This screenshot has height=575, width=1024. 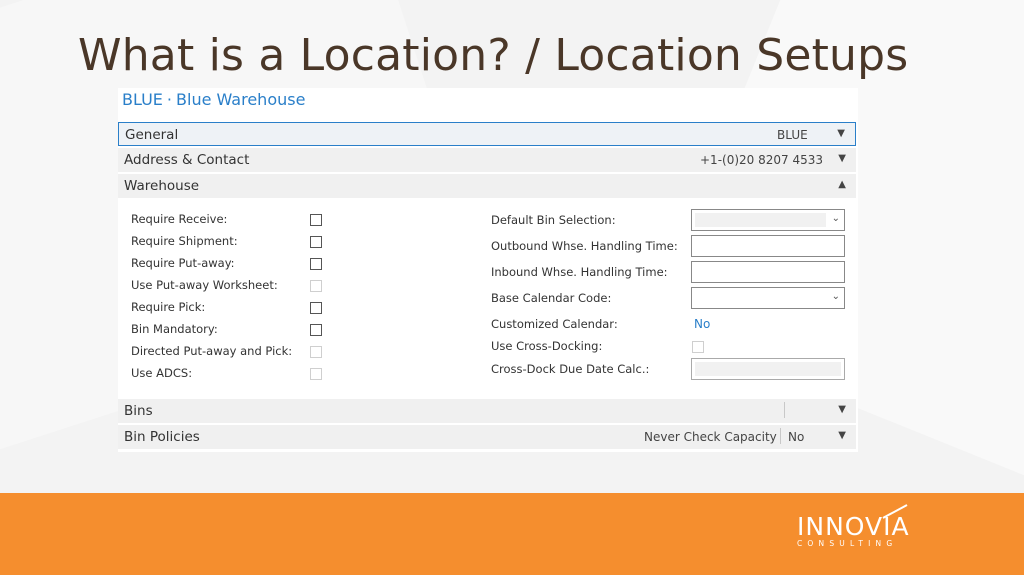 What do you see at coordinates (761, 160) in the screenshot?
I see `address-phone-value: +1-(0)20 8207 4533` at bounding box center [761, 160].